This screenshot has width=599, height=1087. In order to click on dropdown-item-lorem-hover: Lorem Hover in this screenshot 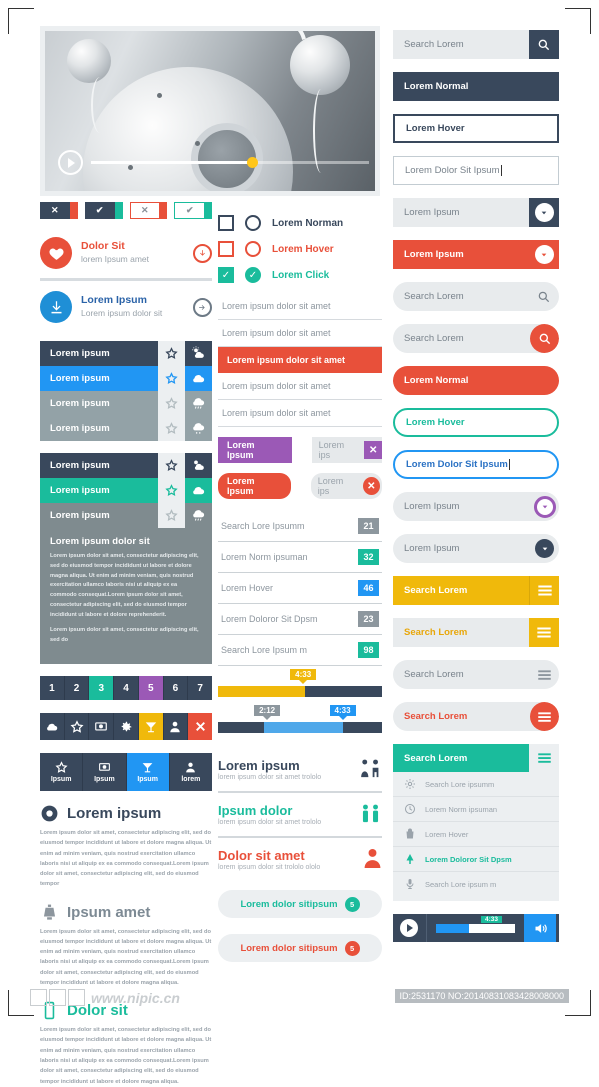, I will do `click(476, 834)`.